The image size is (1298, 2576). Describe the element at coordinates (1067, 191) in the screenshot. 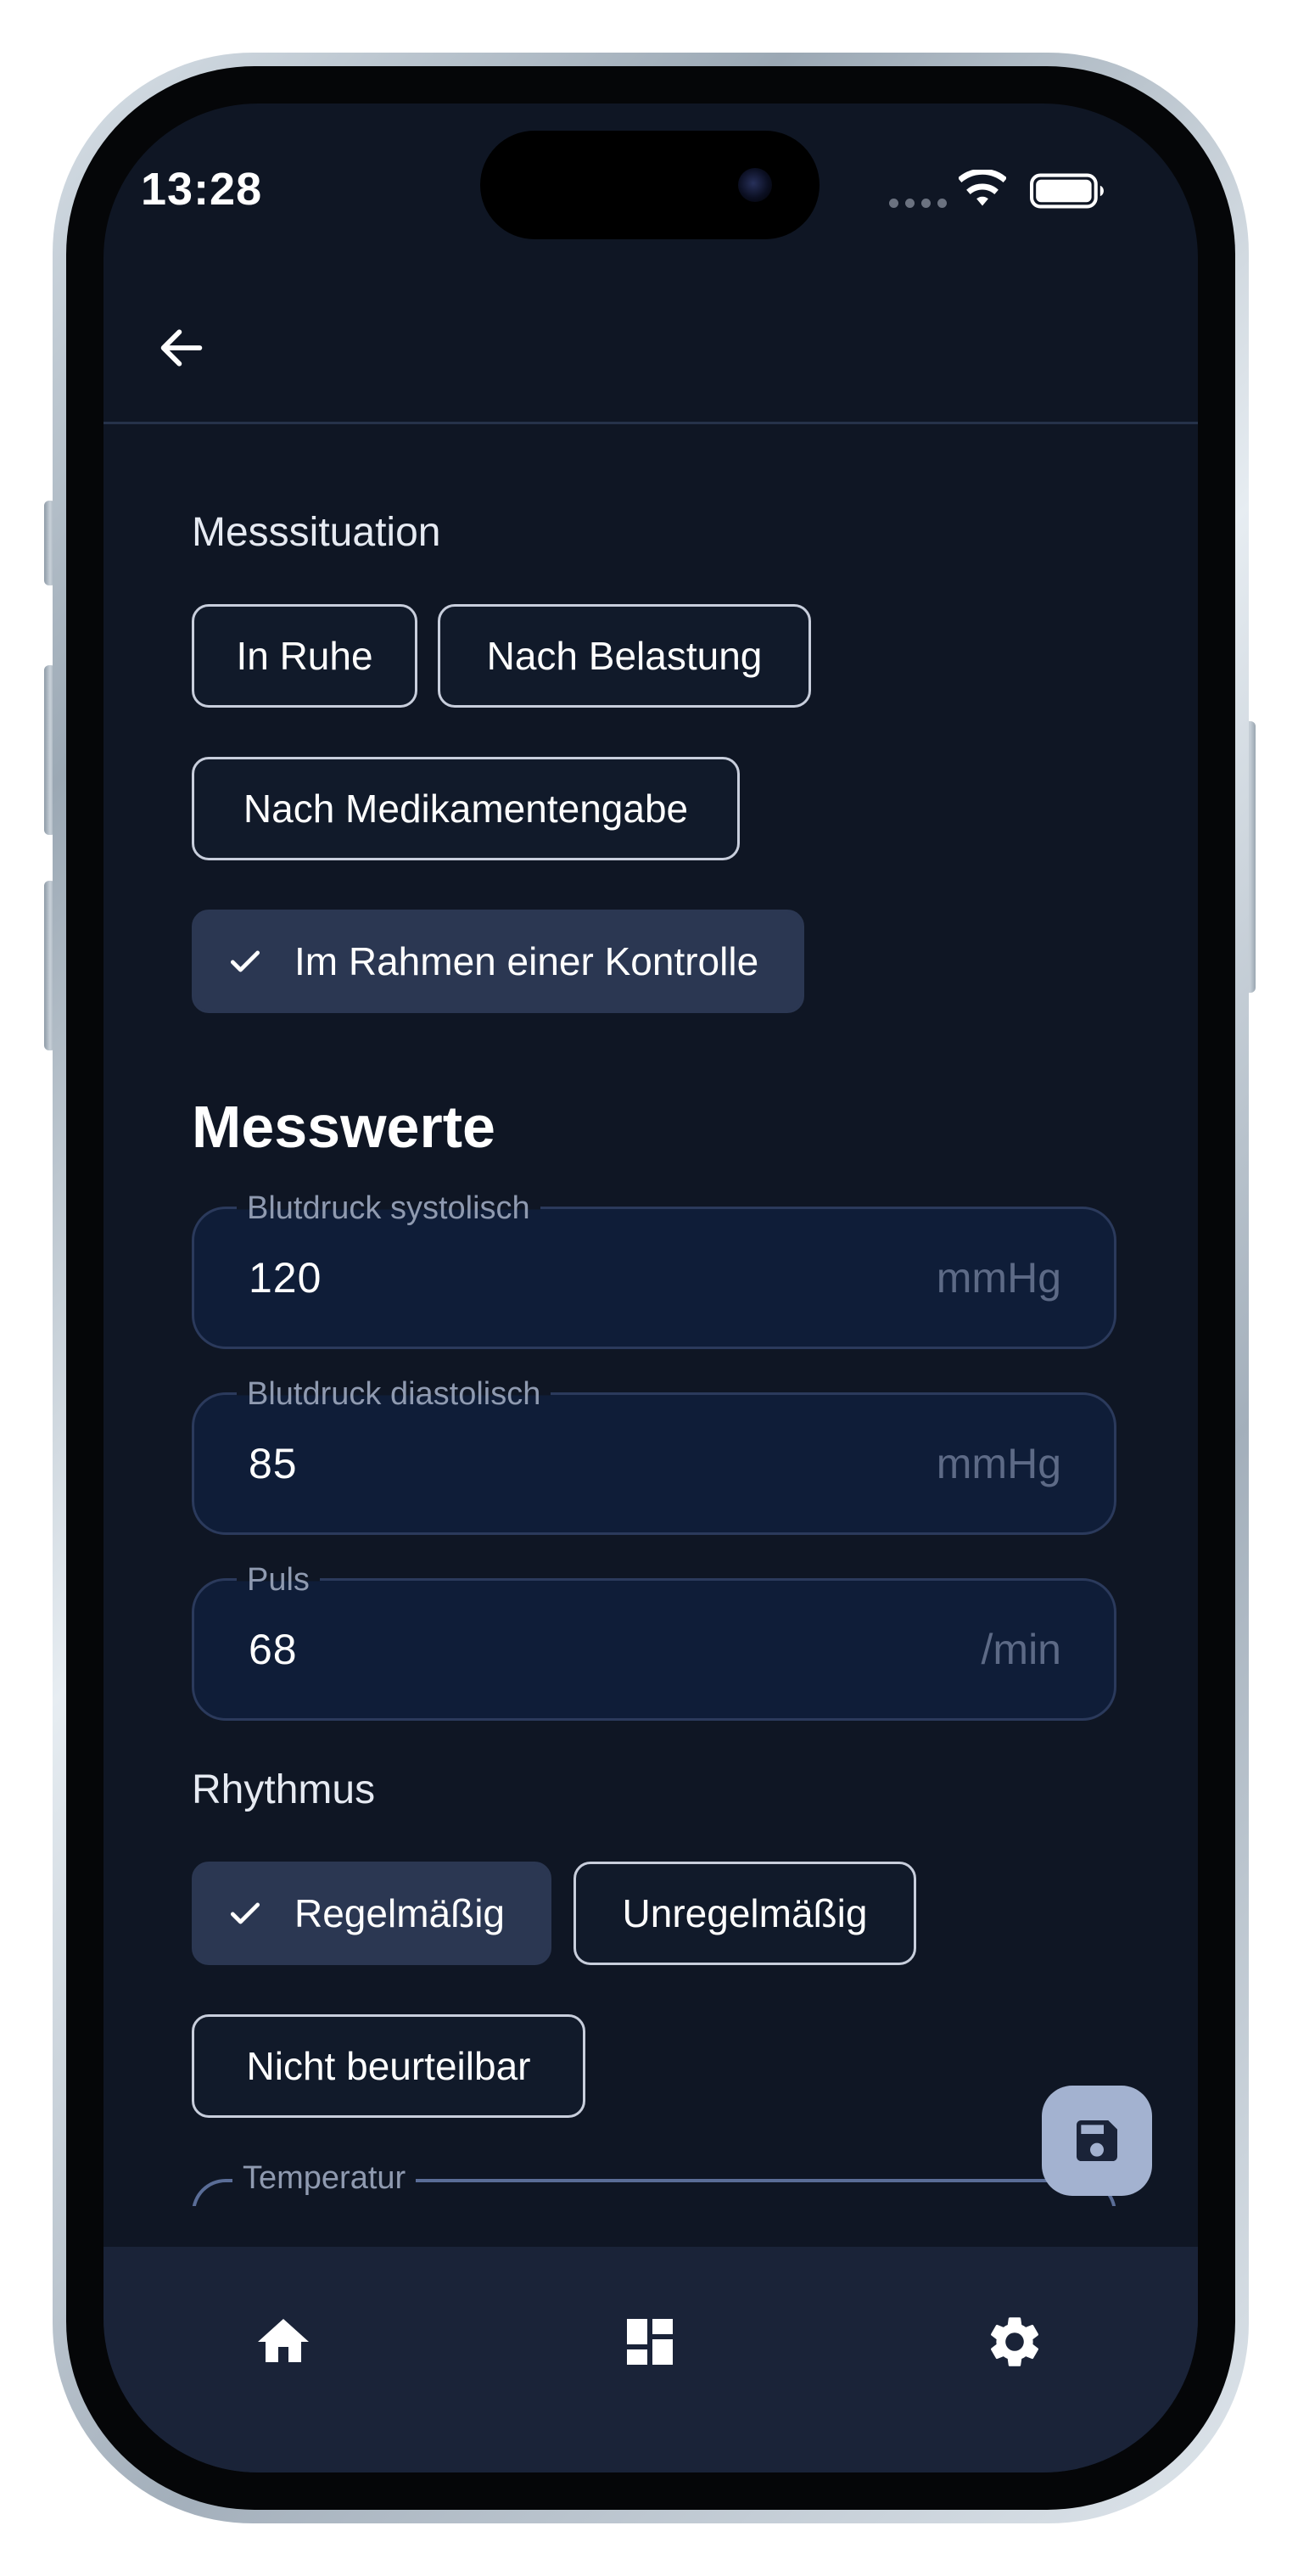

I see `battery-icon` at that location.